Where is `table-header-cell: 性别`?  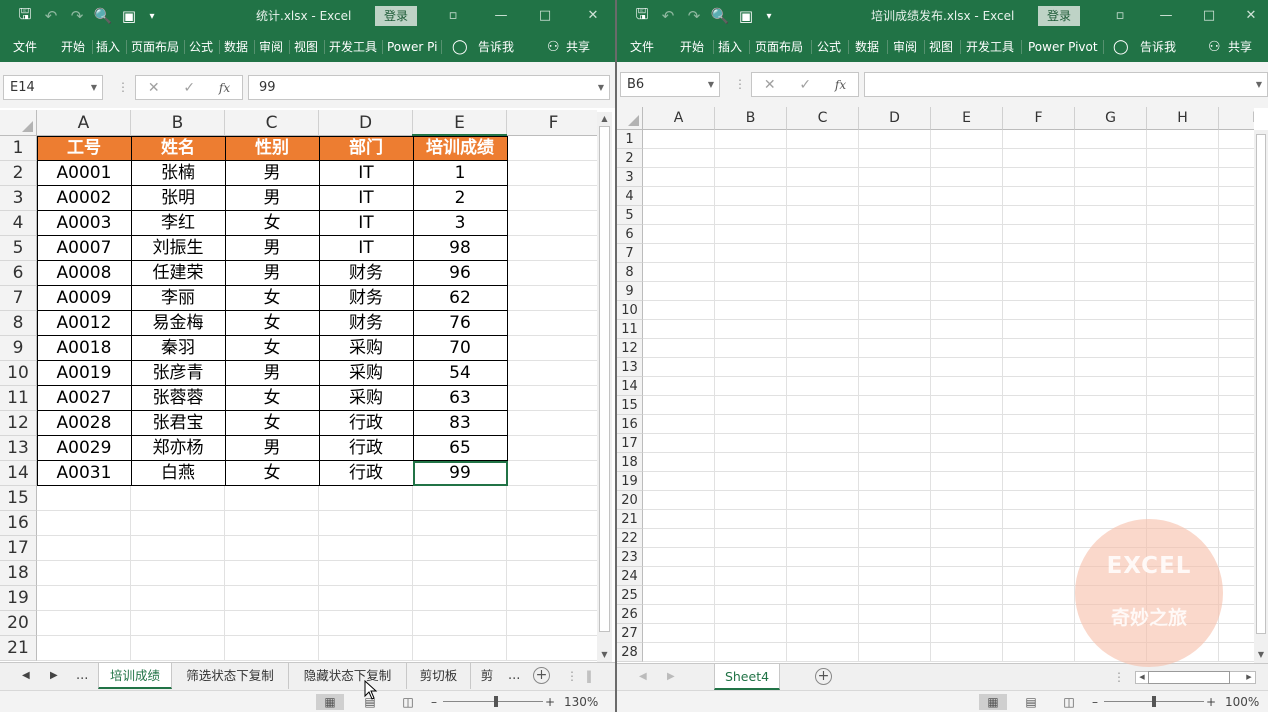
table-header-cell: 性别 is located at coordinates (272, 148).